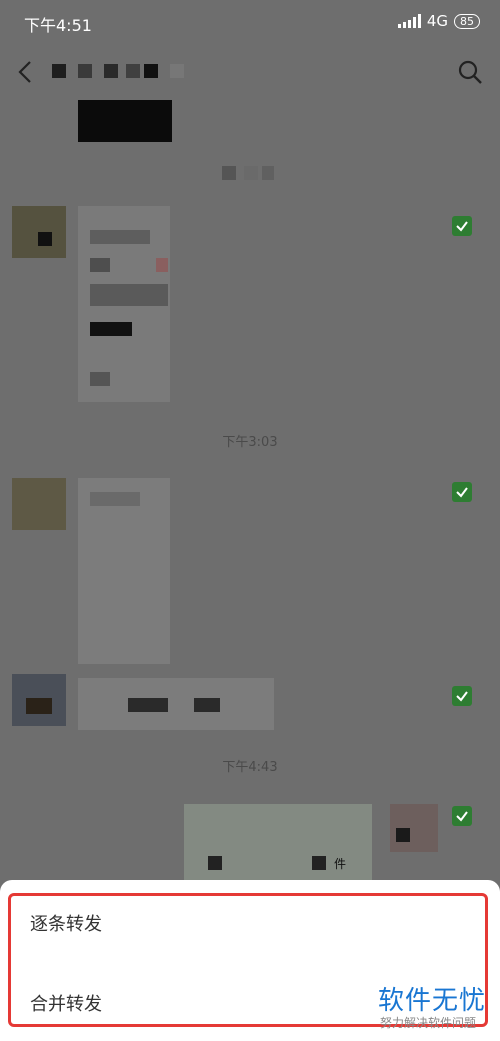 The image size is (500, 1041). What do you see at coordinates (432, 1001) in the screenshot?
I see `watermark-title: 软件无忧` at bounding box center [432, 1001].